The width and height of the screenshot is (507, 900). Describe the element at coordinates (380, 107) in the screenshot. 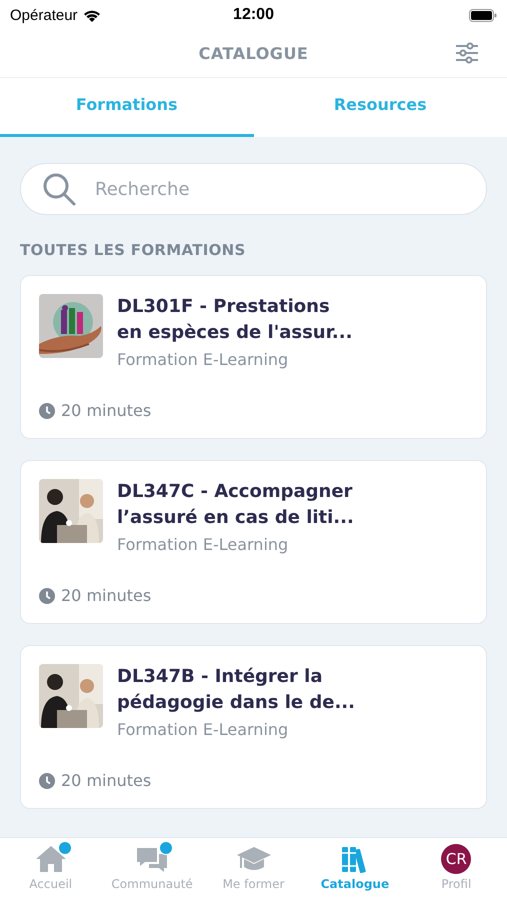

I see `tab: Resources` at that location.